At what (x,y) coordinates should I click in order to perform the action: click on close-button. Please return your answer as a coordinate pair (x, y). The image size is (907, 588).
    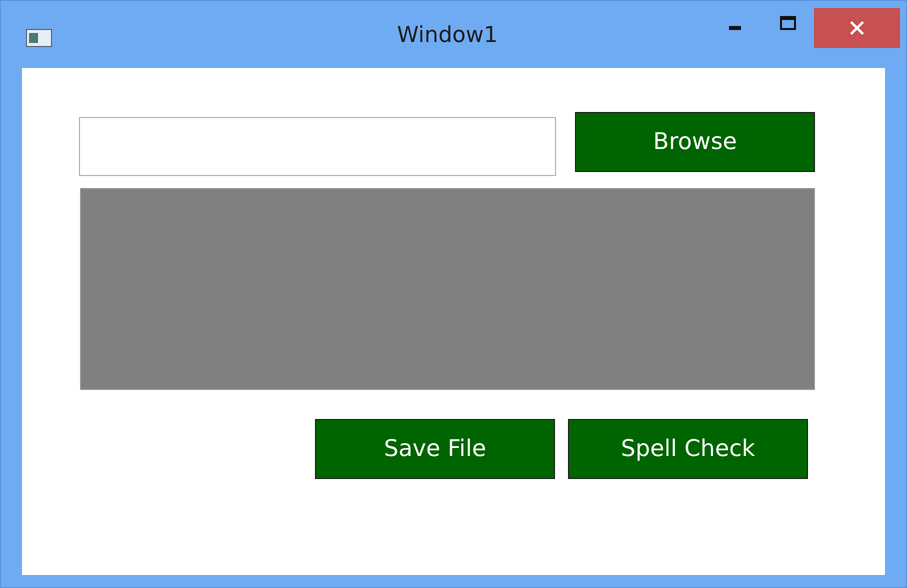
    Looking at the image, I should click on (857, 28).